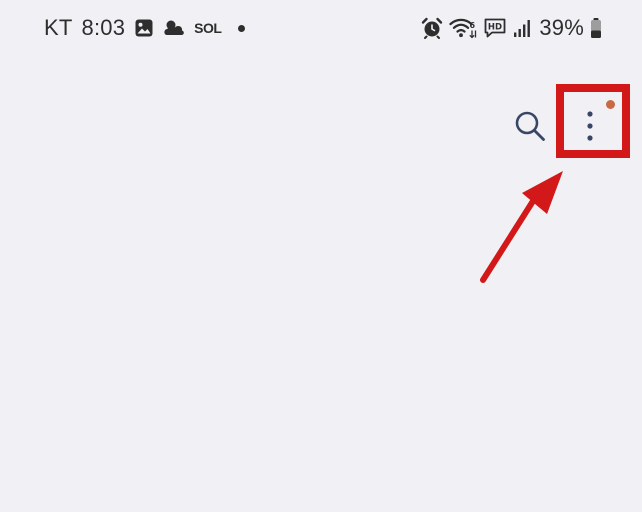 The height and width of the screenshot is (512, 642). What do you see at coordinates (321, 28) in the screenshot?
I see `status-bar: KT 8:03 SOL 6 HD 39%` at bounding box center [321, 28].